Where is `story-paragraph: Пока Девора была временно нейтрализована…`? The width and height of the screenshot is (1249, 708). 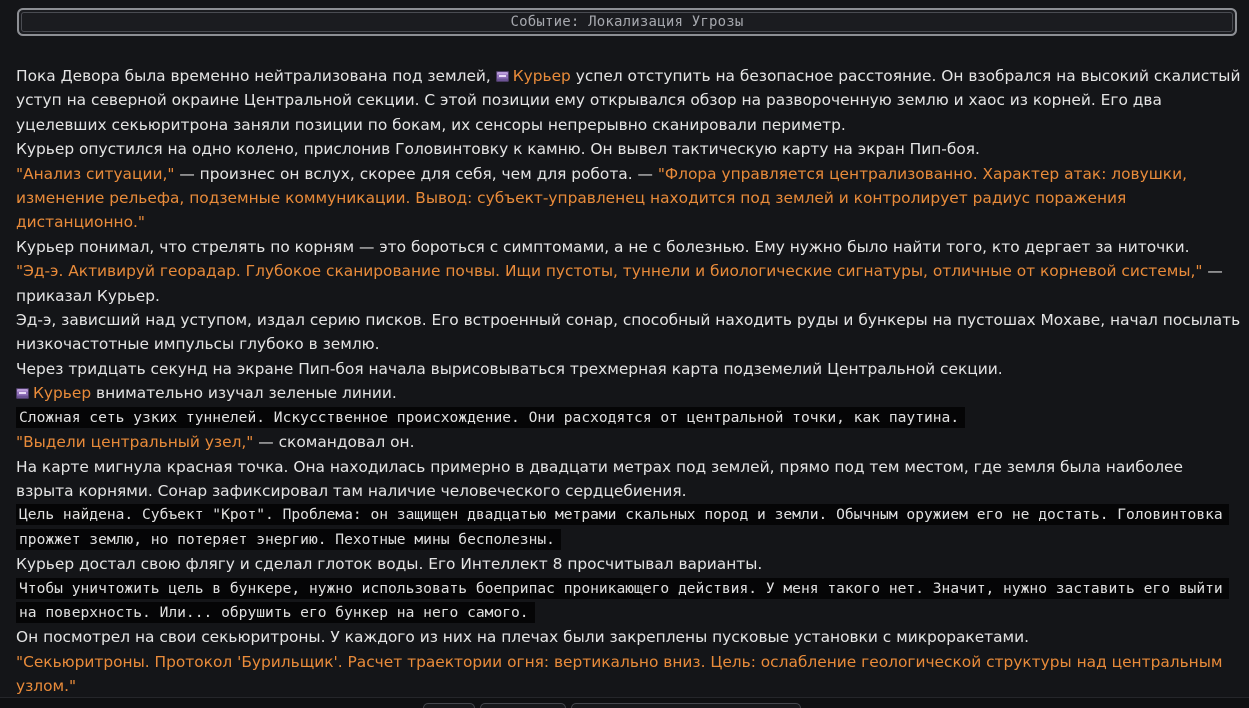 story-paragraph: Пока Девора была временно нейтрализована… is located at coordinates (628, 100).